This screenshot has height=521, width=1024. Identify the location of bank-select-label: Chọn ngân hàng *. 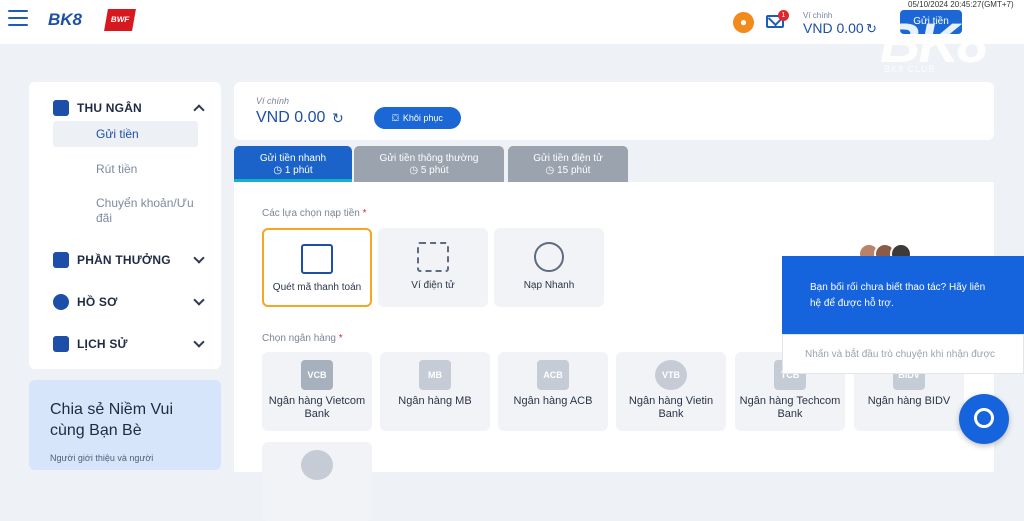
(302, 338).